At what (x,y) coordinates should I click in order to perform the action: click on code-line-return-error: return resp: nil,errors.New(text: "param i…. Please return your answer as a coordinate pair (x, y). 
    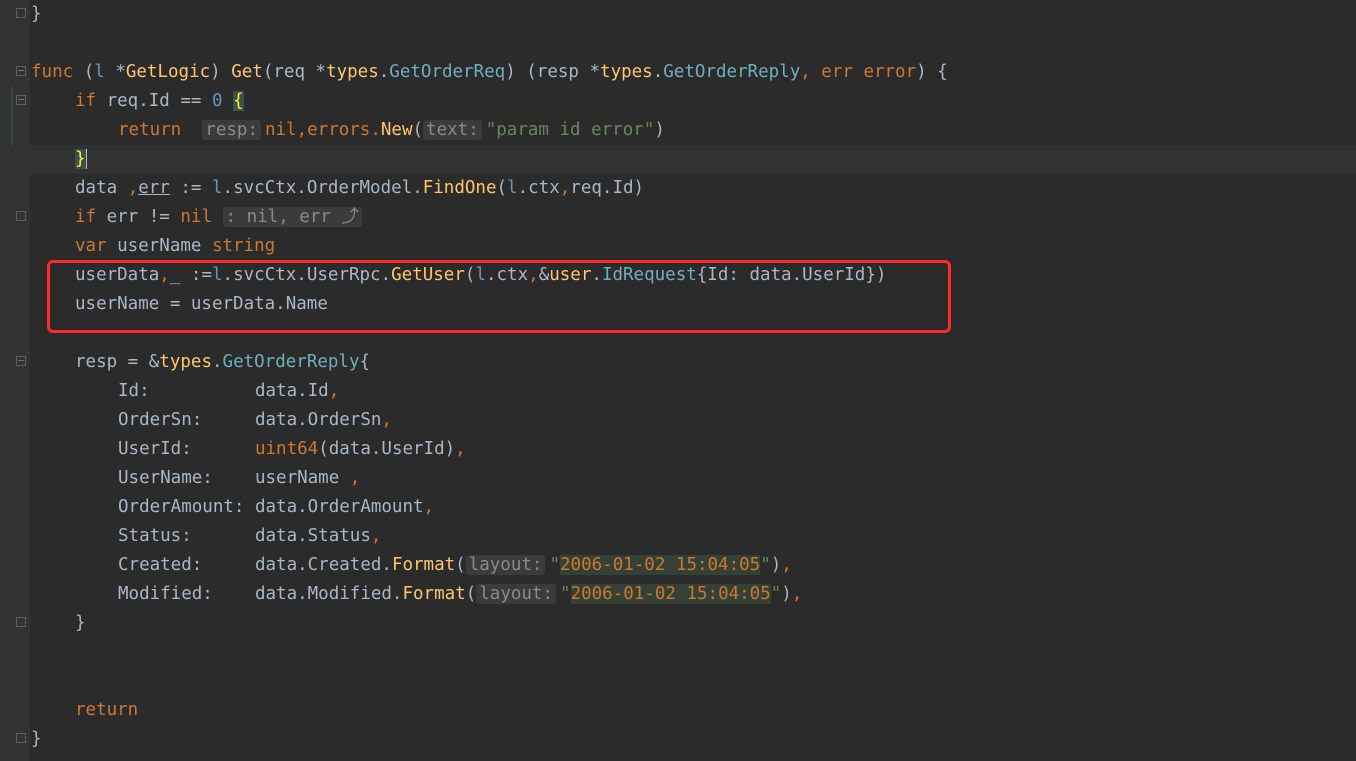
    Looking at the image, I should click on (391, 130).